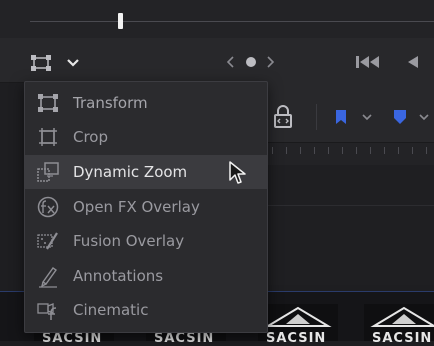 The image size is (434, 346). What do you see at coordinates (350, 225) in the screenshot?
I see `timeline-track-area` at bounding box center [350, 225].